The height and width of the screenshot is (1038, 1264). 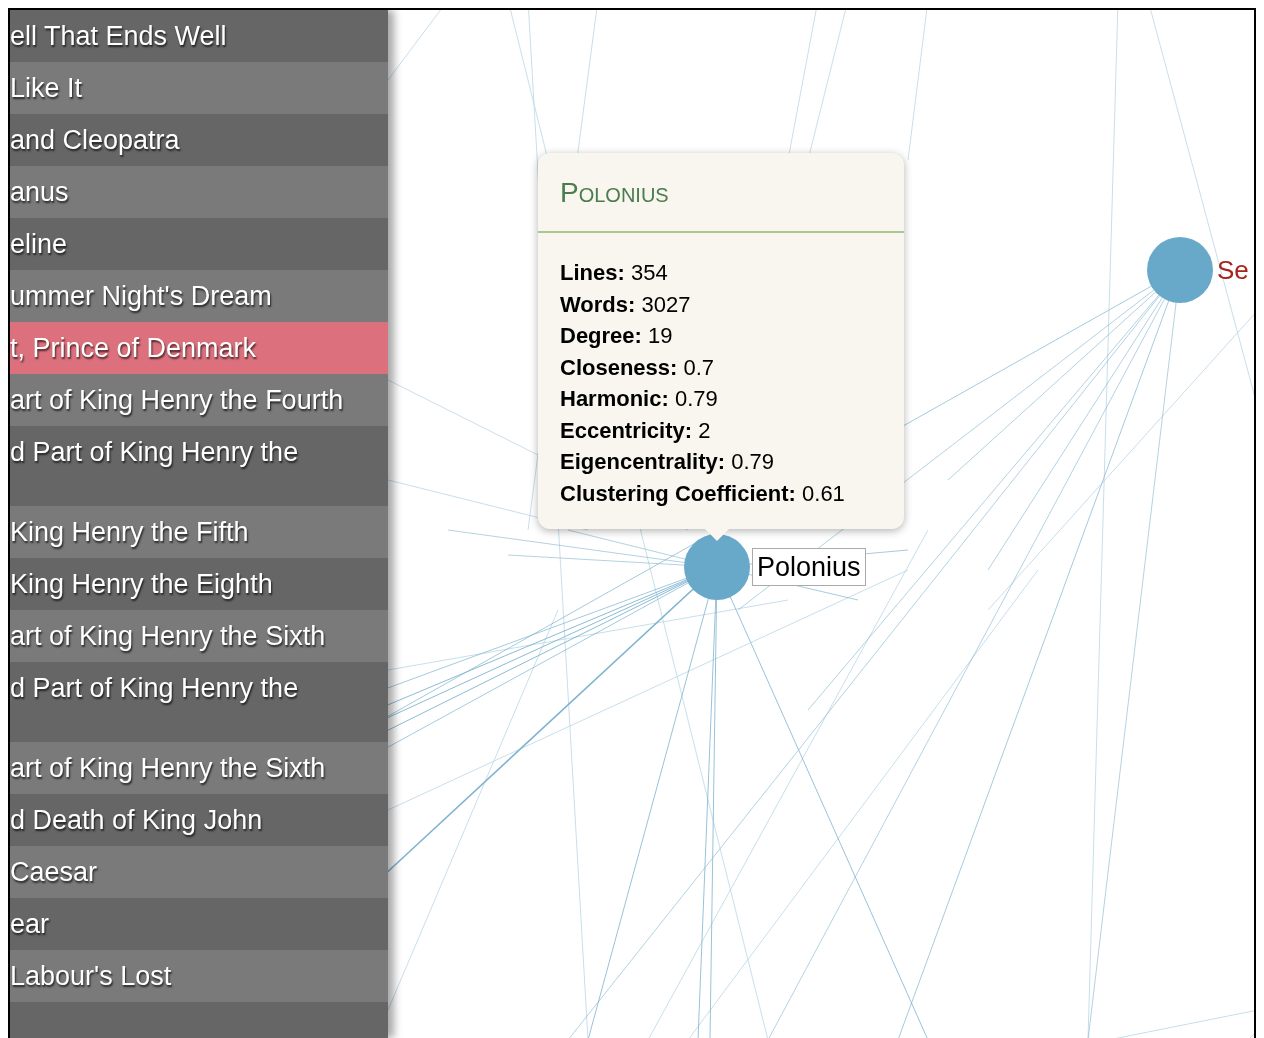 I want to click on play-item: anus, so click(x=199, y=192).